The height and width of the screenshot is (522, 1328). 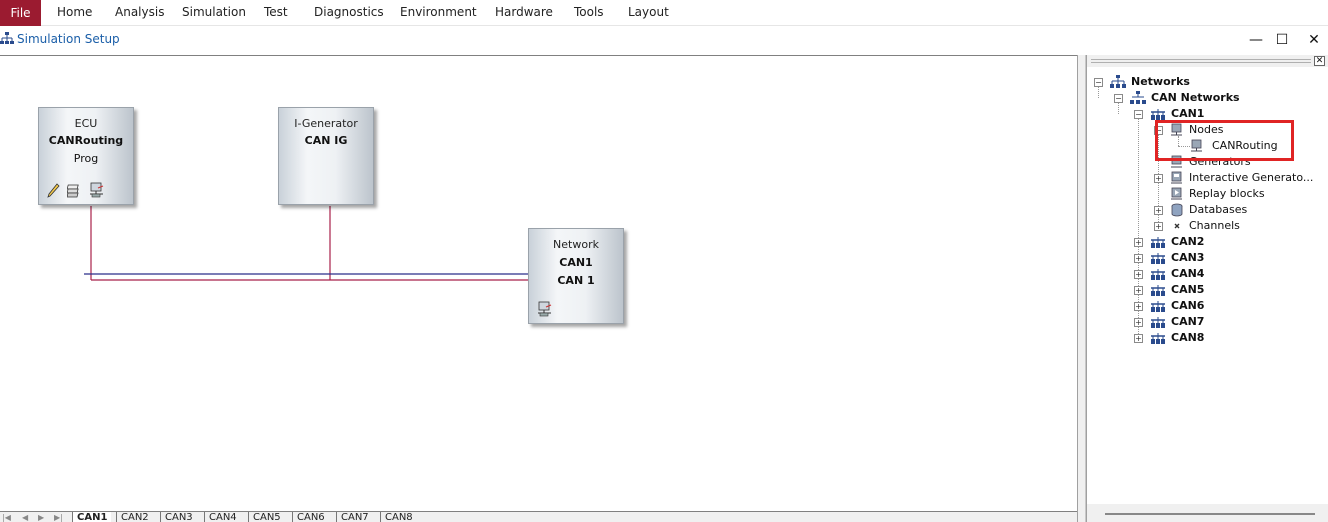 I want to click on tree-label-can6: CAN6, so click(x=1188, y=305).